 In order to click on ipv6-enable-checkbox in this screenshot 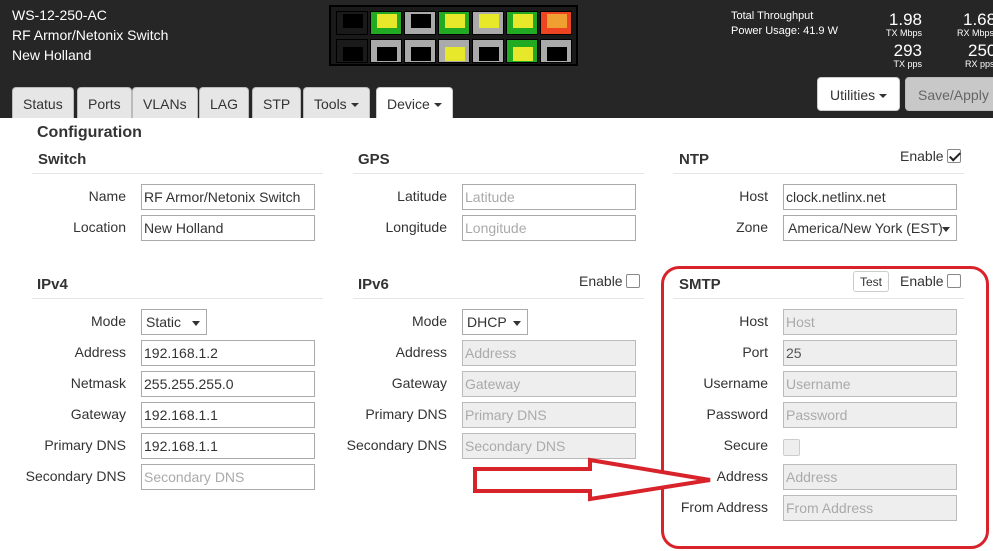, I will do `click(633, 281)`.